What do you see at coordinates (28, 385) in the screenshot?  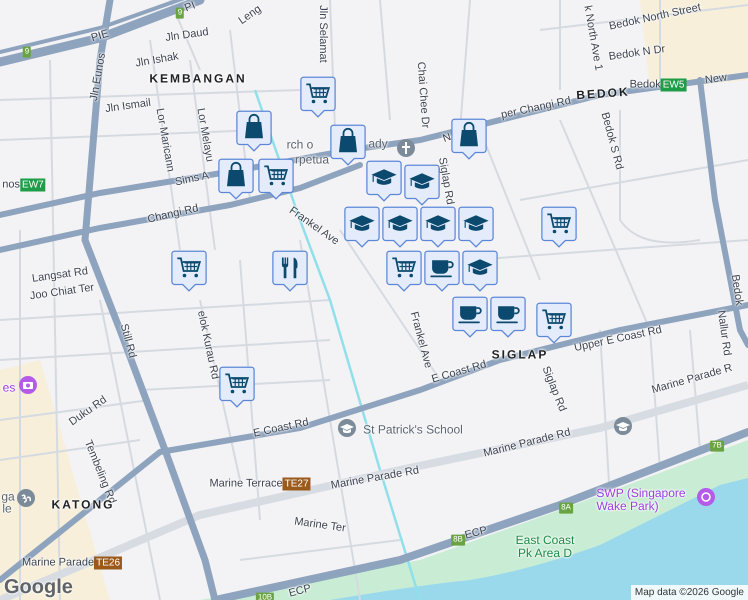 I see `camera-icon` at bounding box center [28, 385].